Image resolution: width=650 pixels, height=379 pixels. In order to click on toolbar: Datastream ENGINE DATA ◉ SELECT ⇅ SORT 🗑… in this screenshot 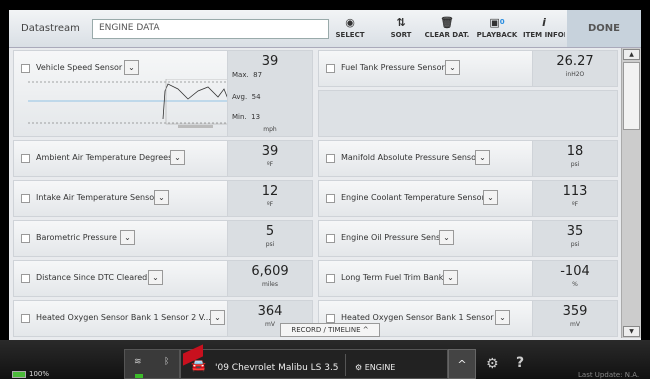, I will do `click(325, 29)`.